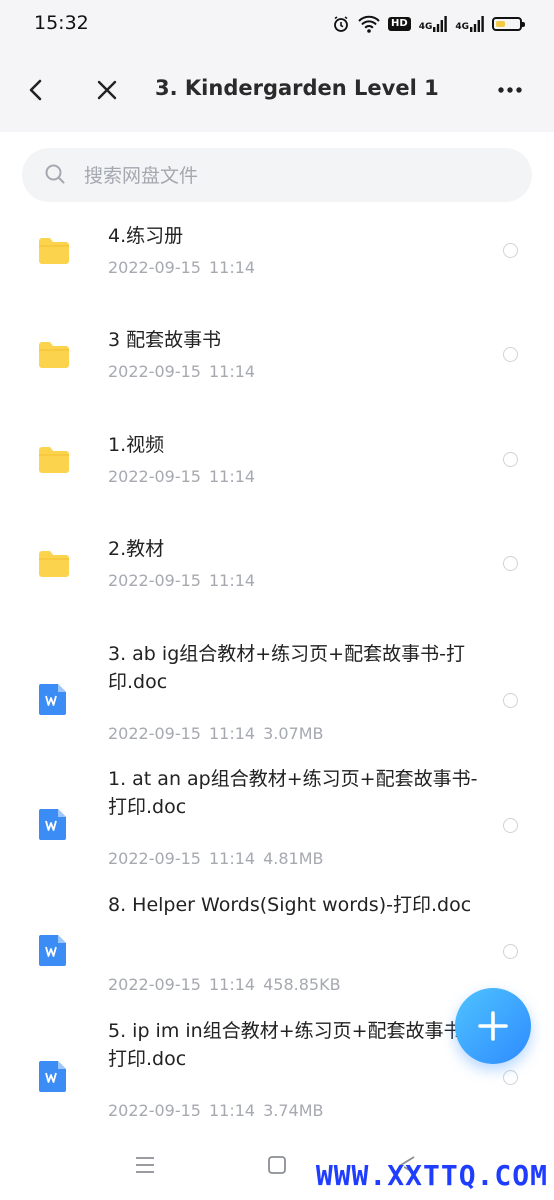  What do you see at coordinates (469, 24) in the screenshot?
I see `signal-icon-2: 4G` at bounding box center [469, 24].